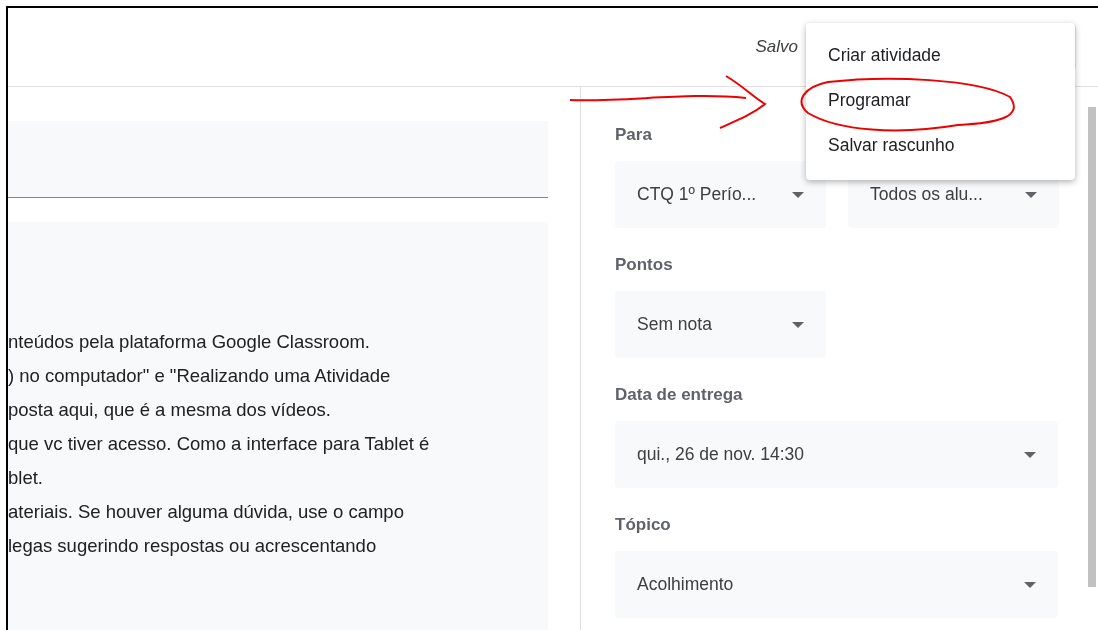  Describe the element at coordinates (25, 478) in the screenshot. I see `description-line: blet.` at that location.